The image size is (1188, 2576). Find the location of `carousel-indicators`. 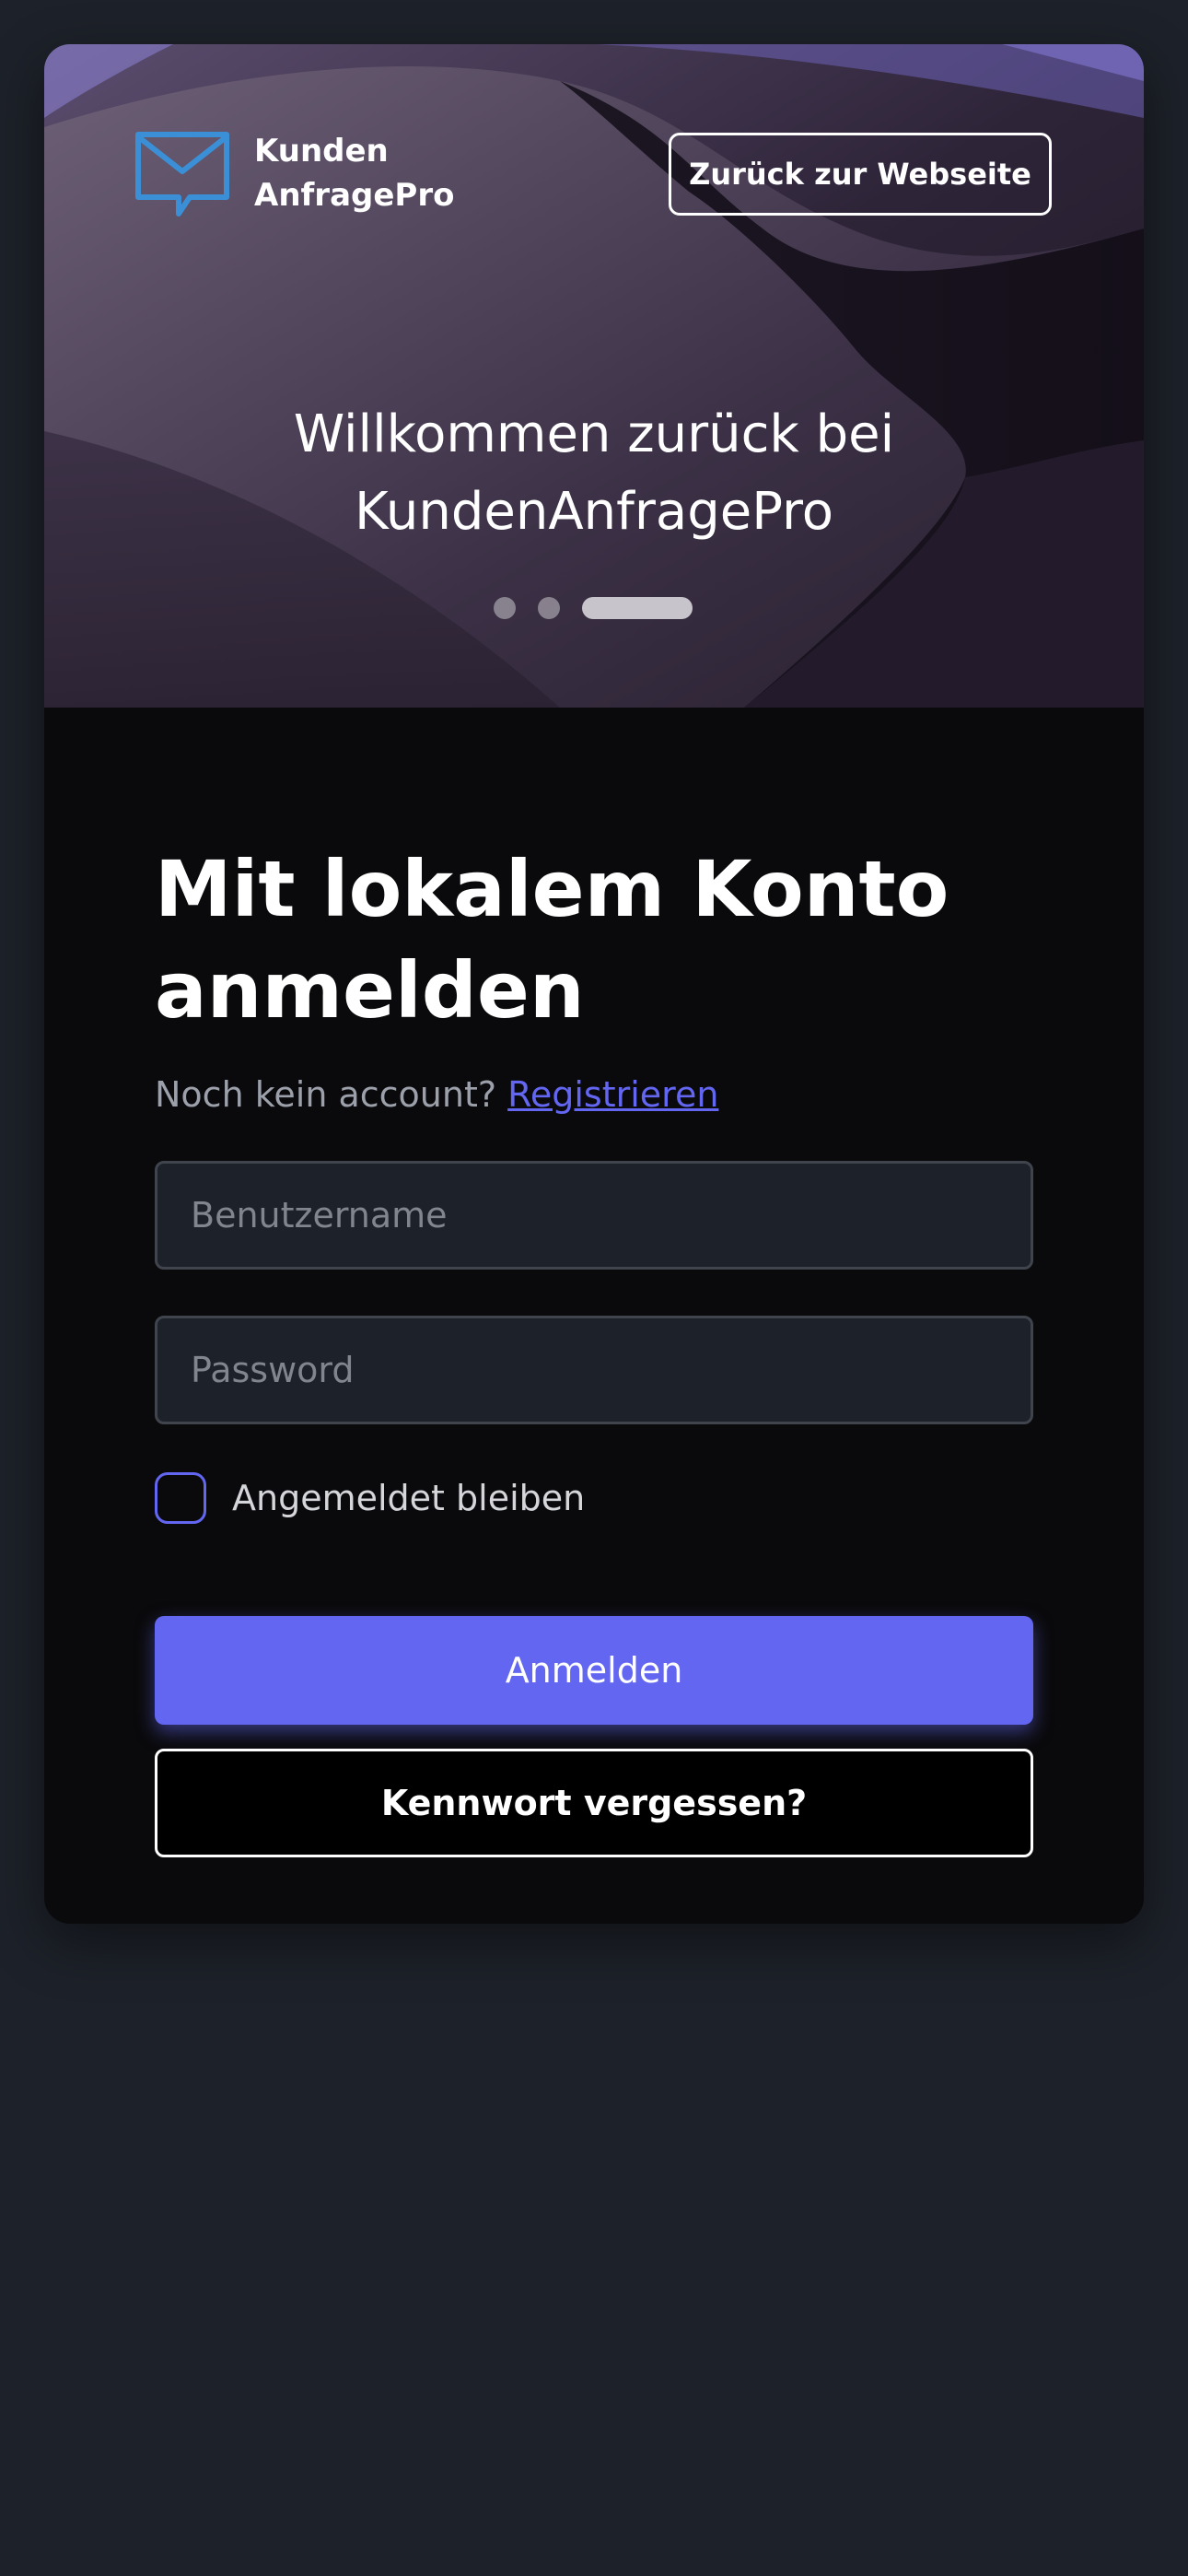

carousel-indicators is located at coordinates (594, 608).